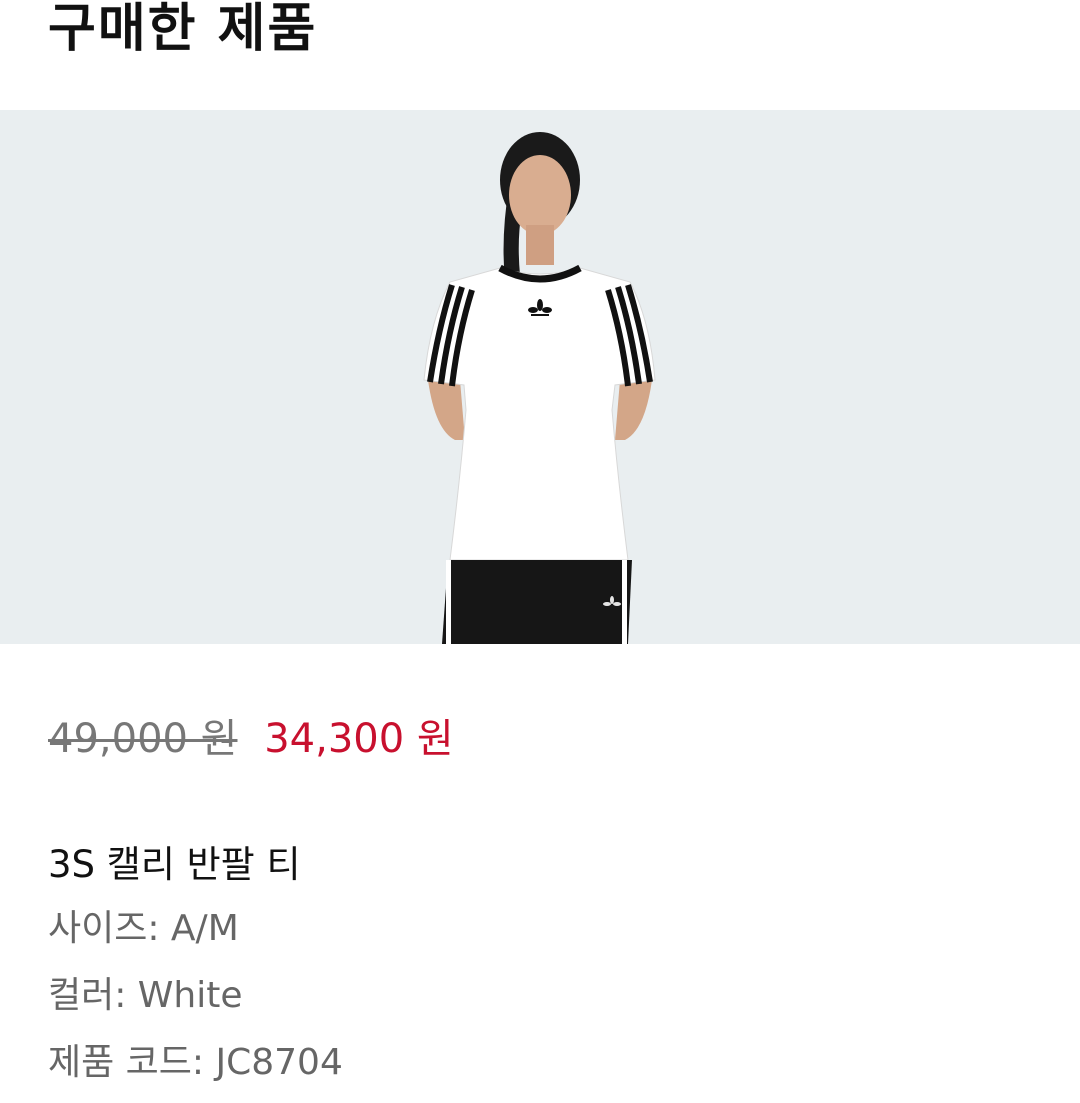  I want to click on original-price: 49,000 원, so click(143, 739).